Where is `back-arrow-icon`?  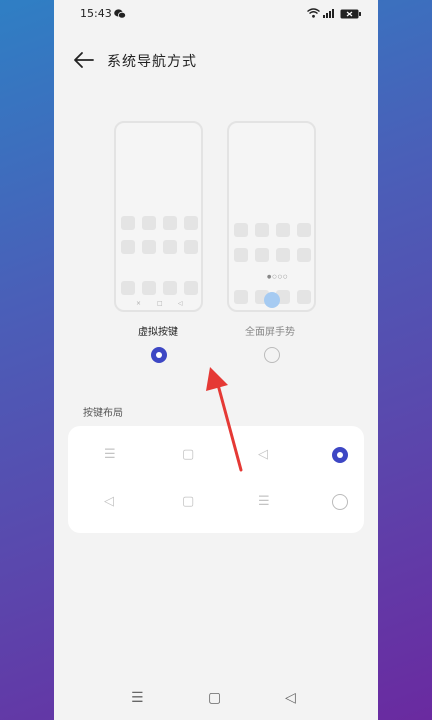 back-arrow-icon is located at coordinates (84, 60).